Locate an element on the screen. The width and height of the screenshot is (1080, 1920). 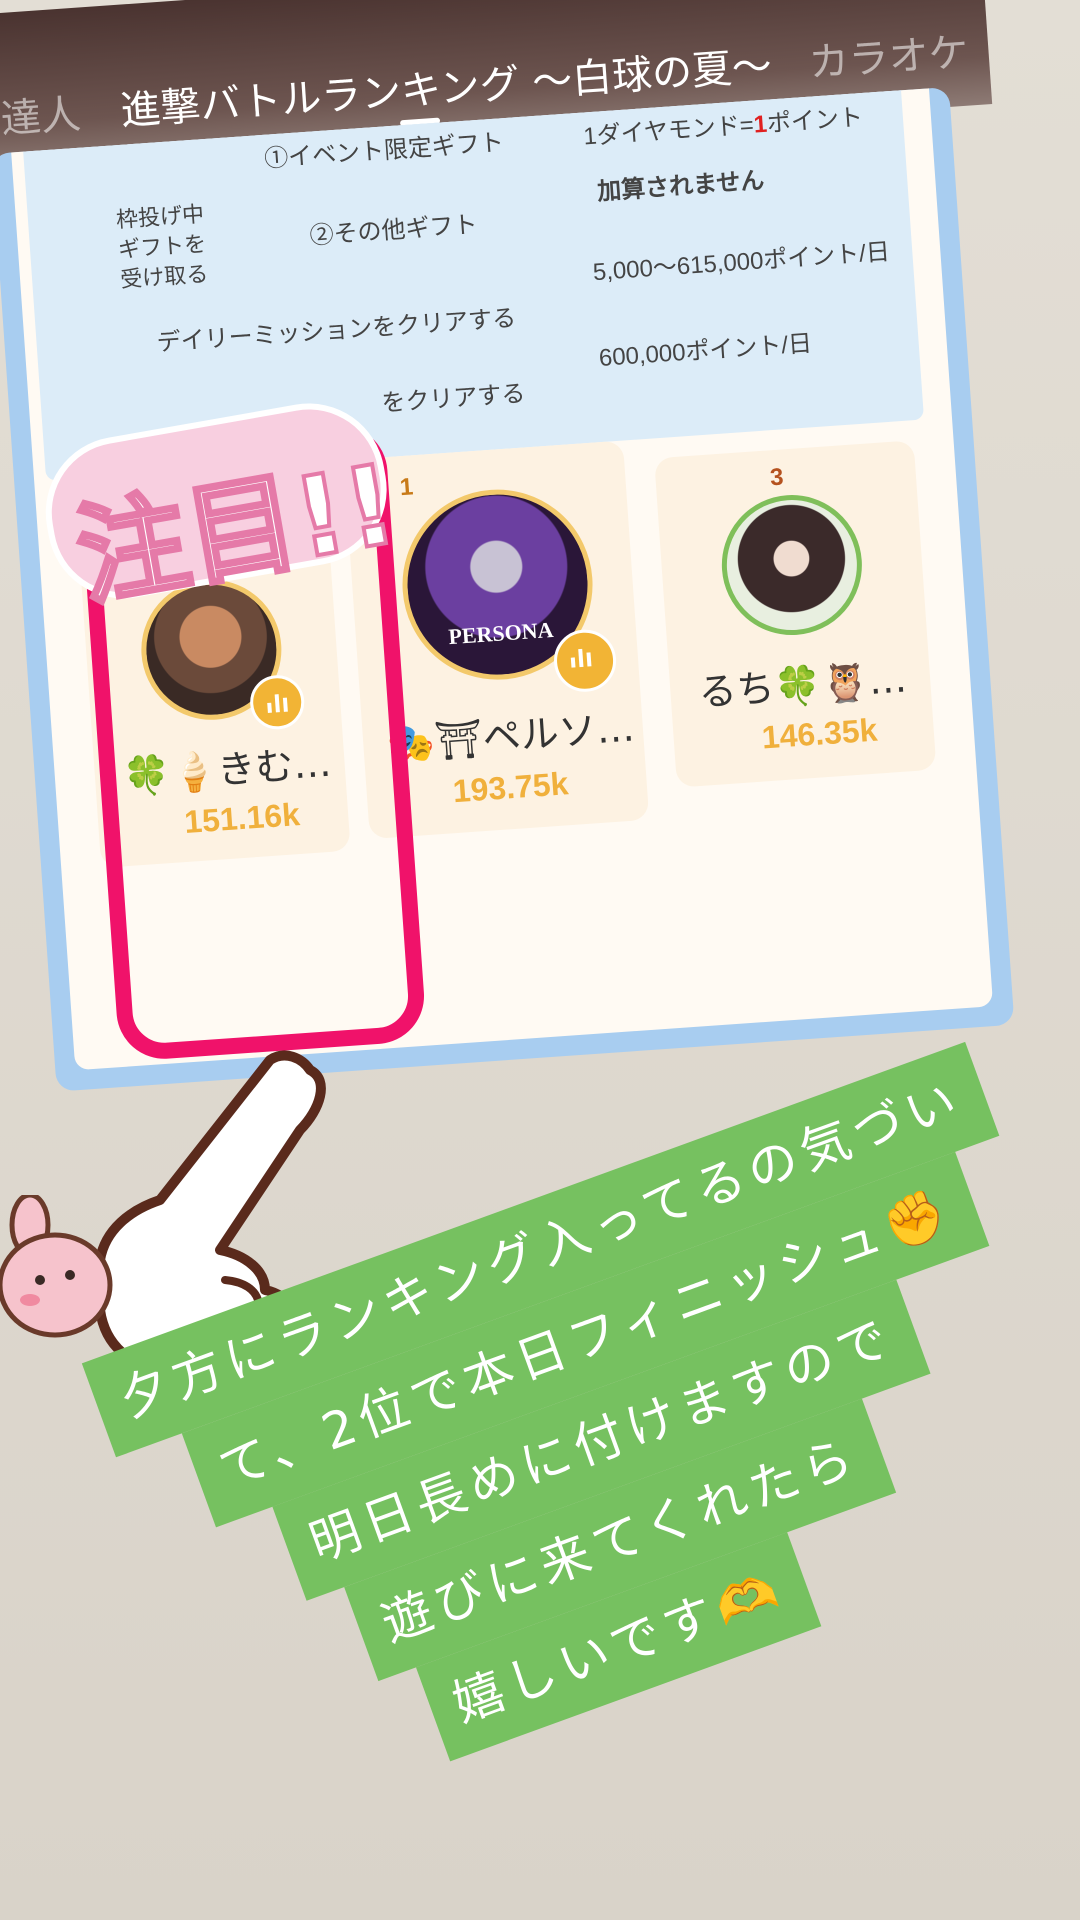
rule-row3-value: 5,000〜615,000ポイント/日 is located at coordinates (741, 262).